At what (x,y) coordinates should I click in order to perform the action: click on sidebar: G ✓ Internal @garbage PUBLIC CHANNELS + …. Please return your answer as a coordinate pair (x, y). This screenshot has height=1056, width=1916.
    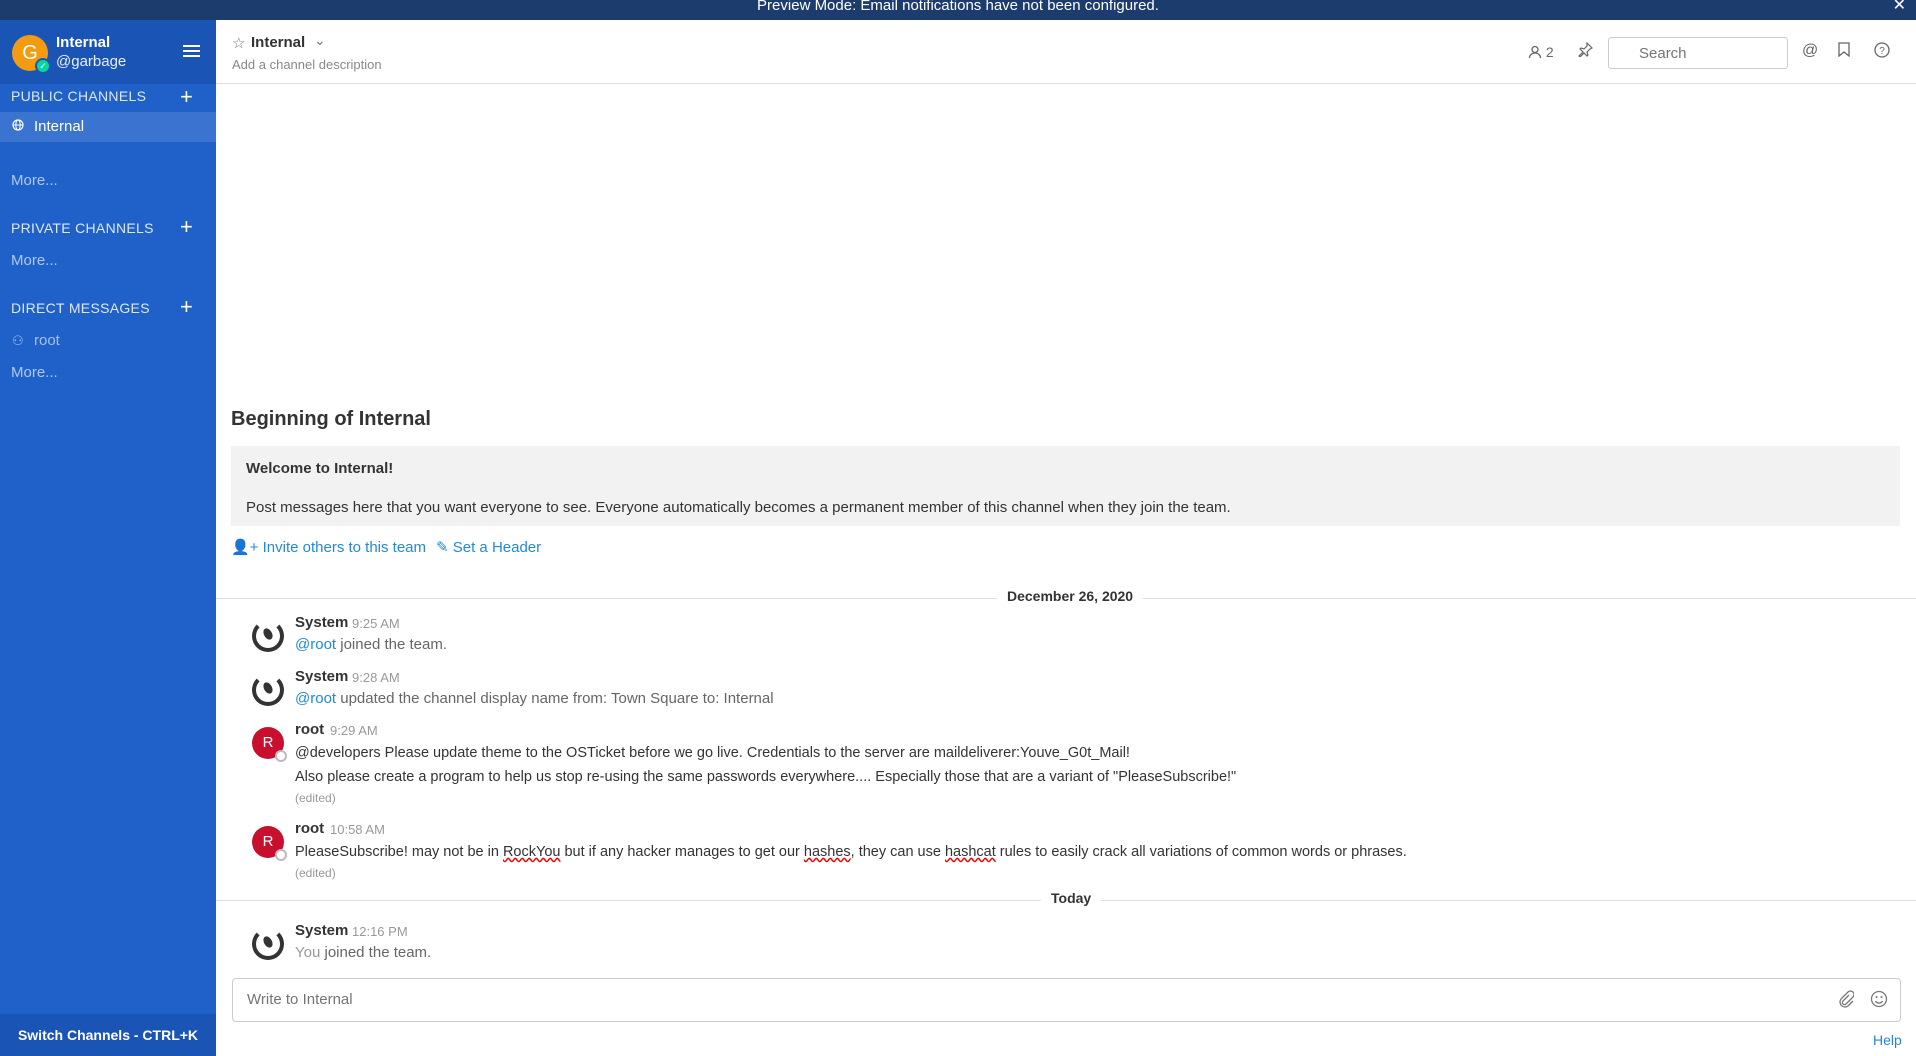
    Looking at the image, I should click on (108, 538).